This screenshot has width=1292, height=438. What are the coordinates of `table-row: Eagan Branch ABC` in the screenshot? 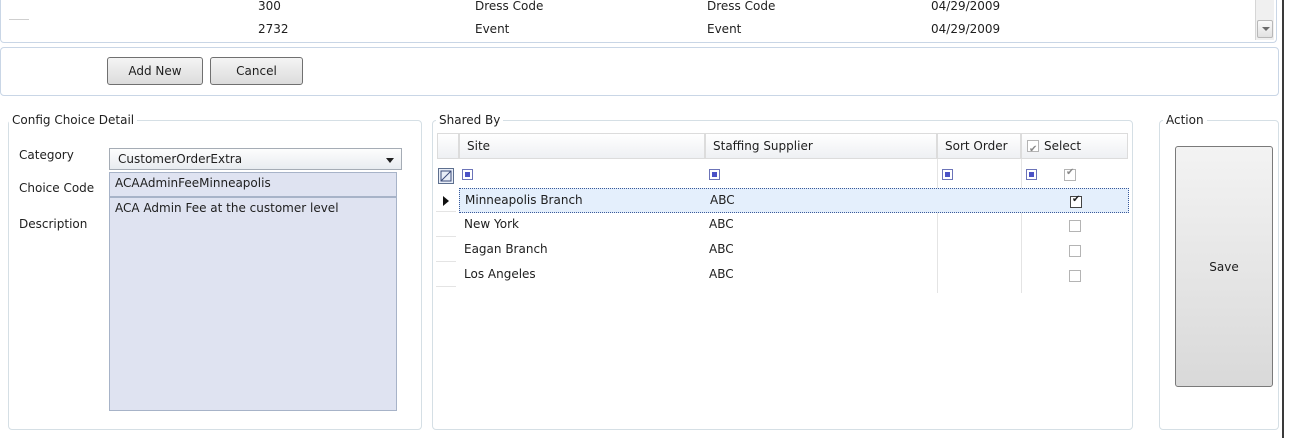 It's located at (794, 250).